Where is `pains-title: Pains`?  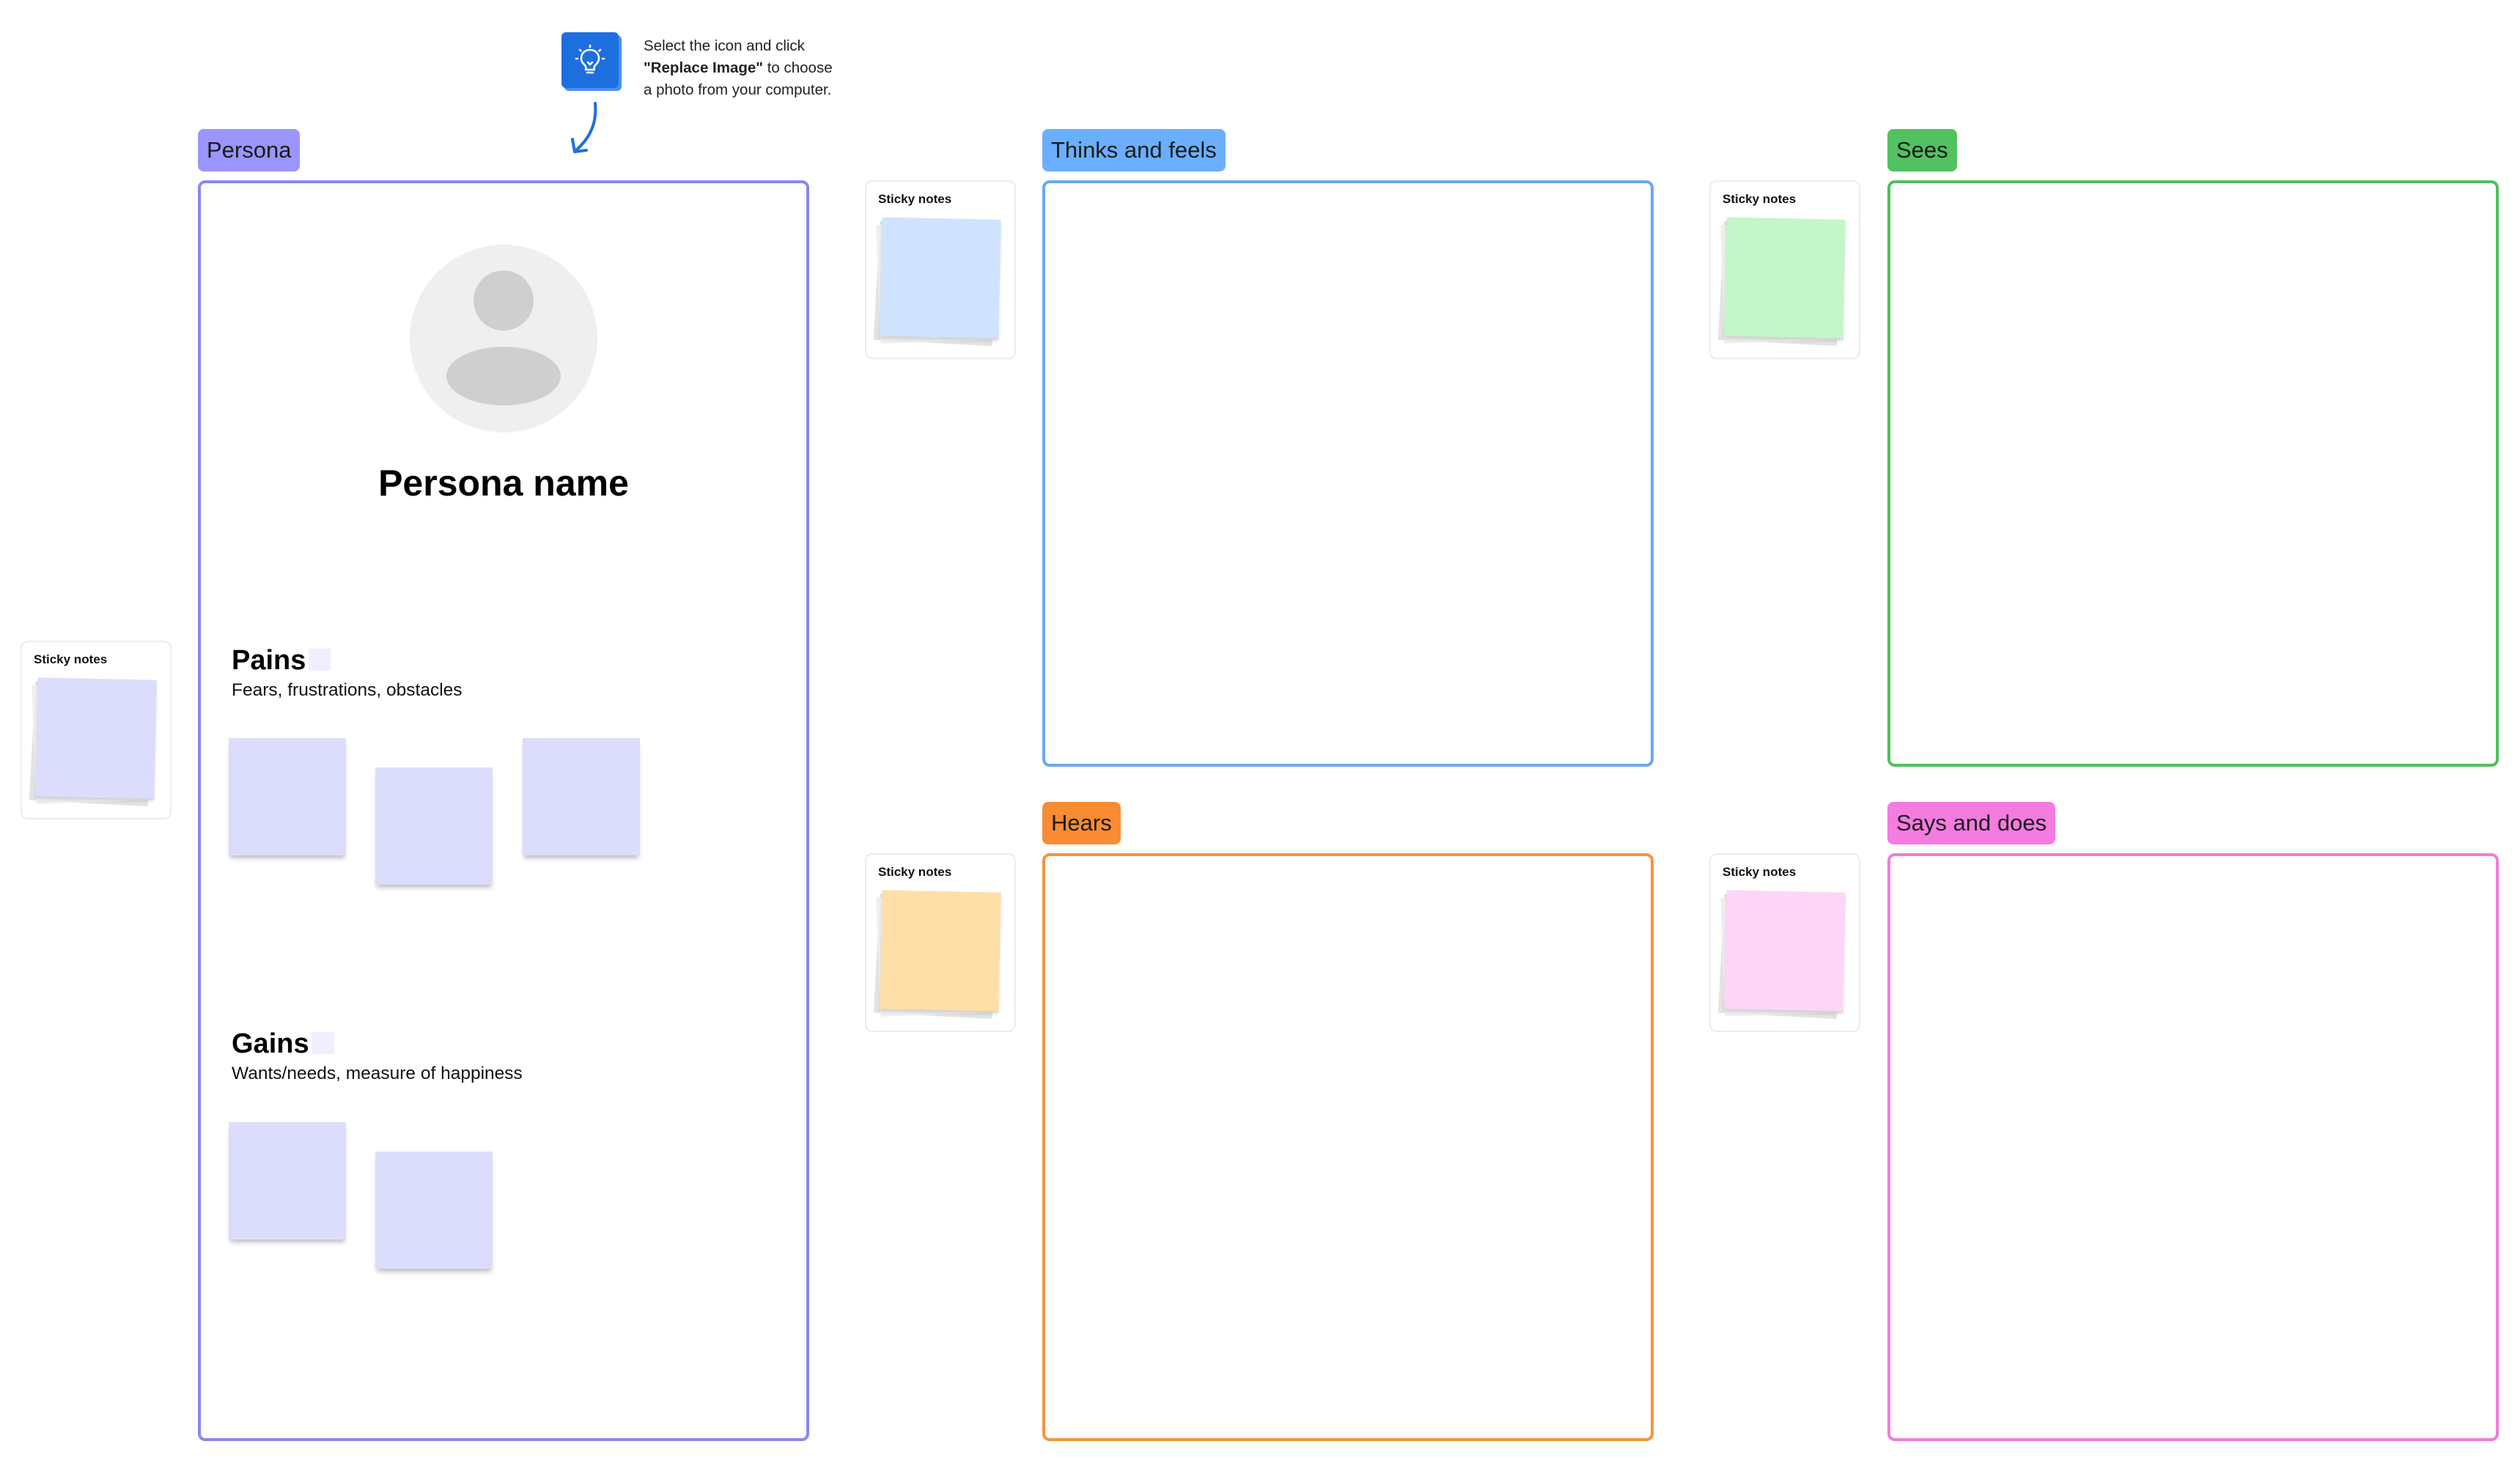 pains-title: Pains is located at coordinates (269, 660).